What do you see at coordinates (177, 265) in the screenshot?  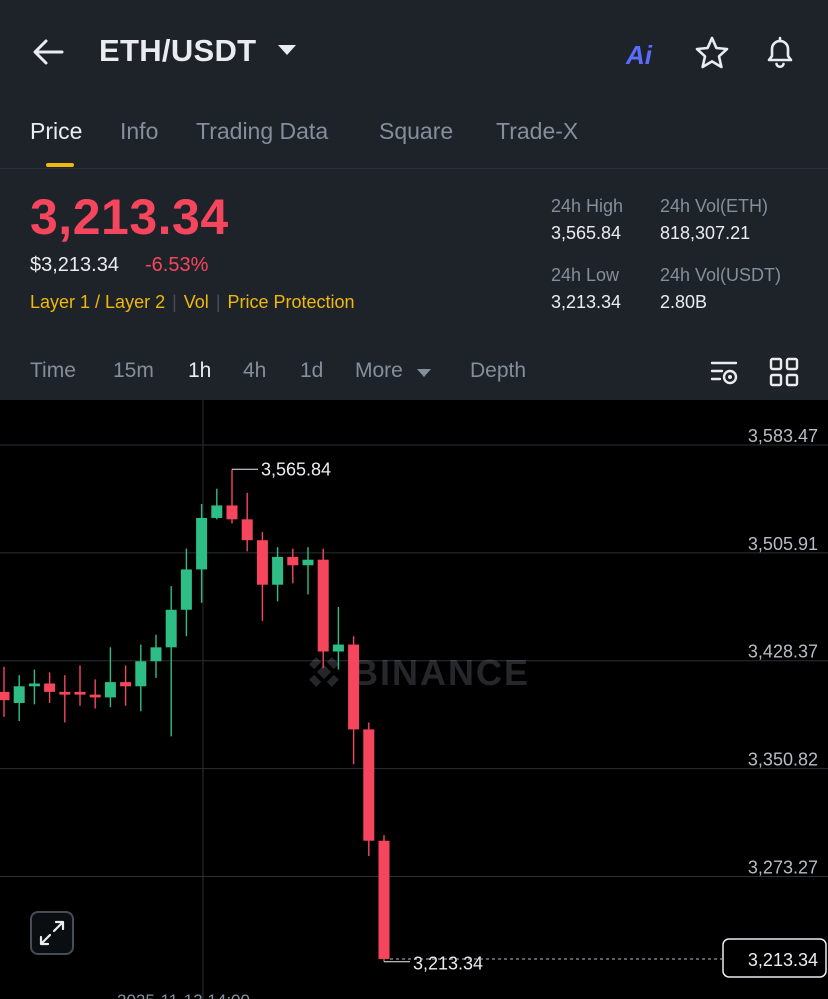 I see `price-change-percent: -6.53%` at bounding box center [177, 265].